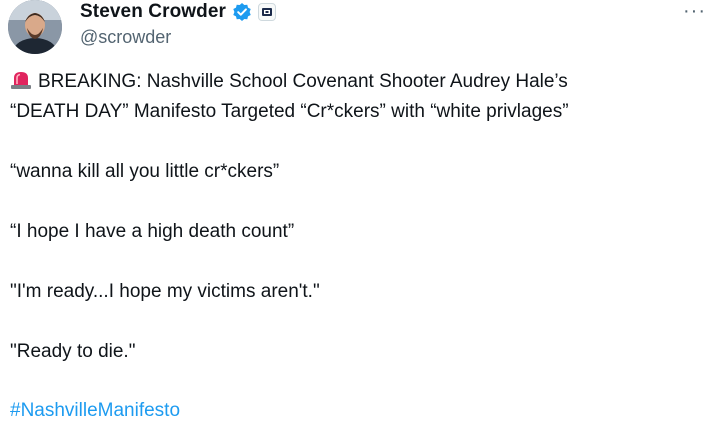 The width and height of the screenshot is (720, 439). I want to click on tweet-quote-2: “I hope I have a high death count”, so click(152, 231).